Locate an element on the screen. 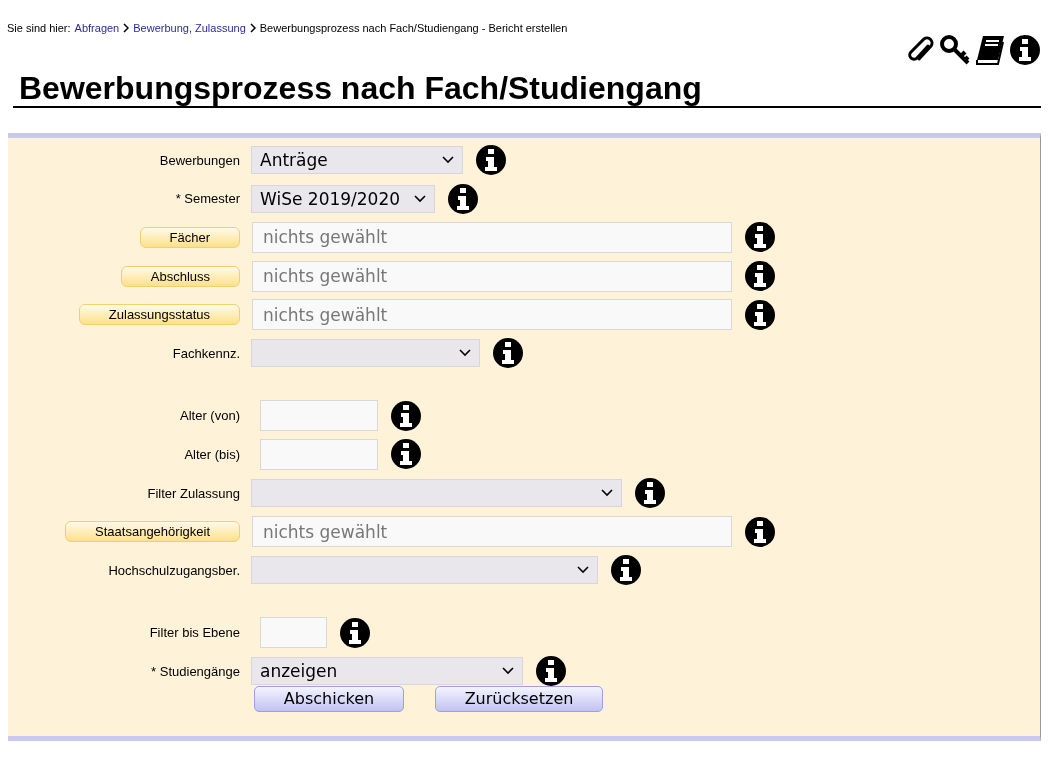  field-label: Hochschulzugangsber. is located at coordinates (174, 570).